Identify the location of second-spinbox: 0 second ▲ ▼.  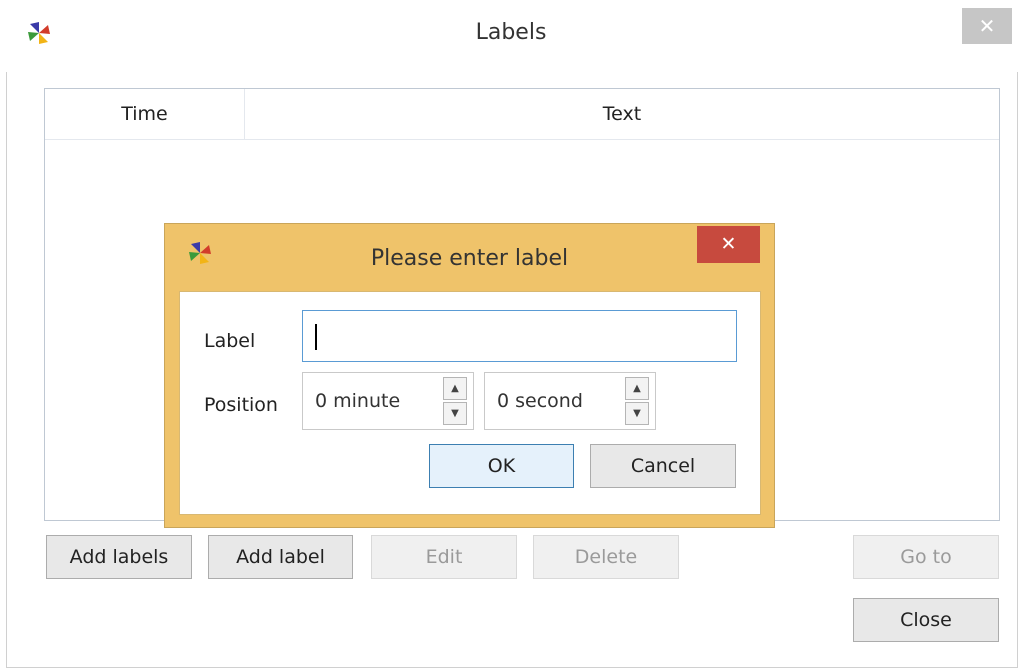
(570, 401).